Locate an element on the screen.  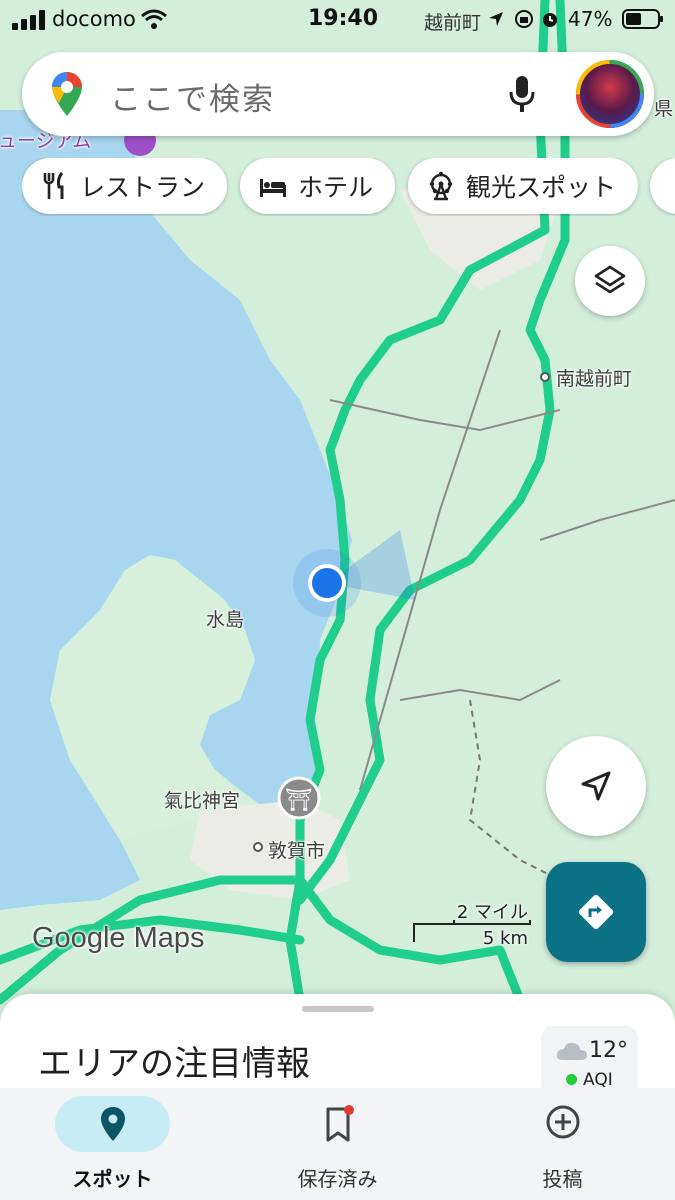
map-label-minami-echizen: 南越前町 is located at coordinates (594, 377).